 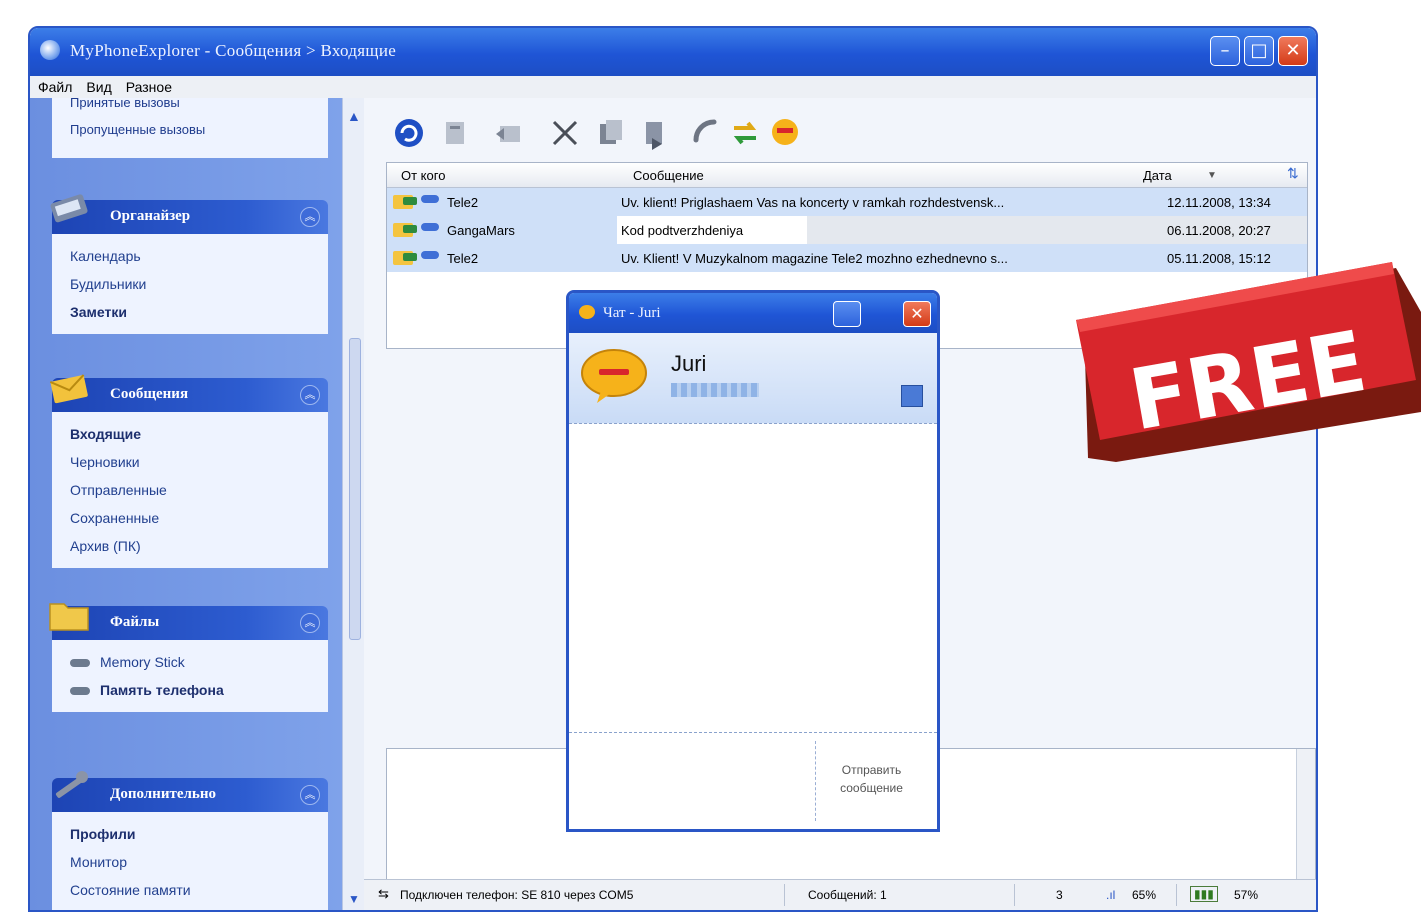 What do you see at coordinates (1293, 51) in the screenshot?
I see `close-button: ✕` at bounding box center [1293, 51].